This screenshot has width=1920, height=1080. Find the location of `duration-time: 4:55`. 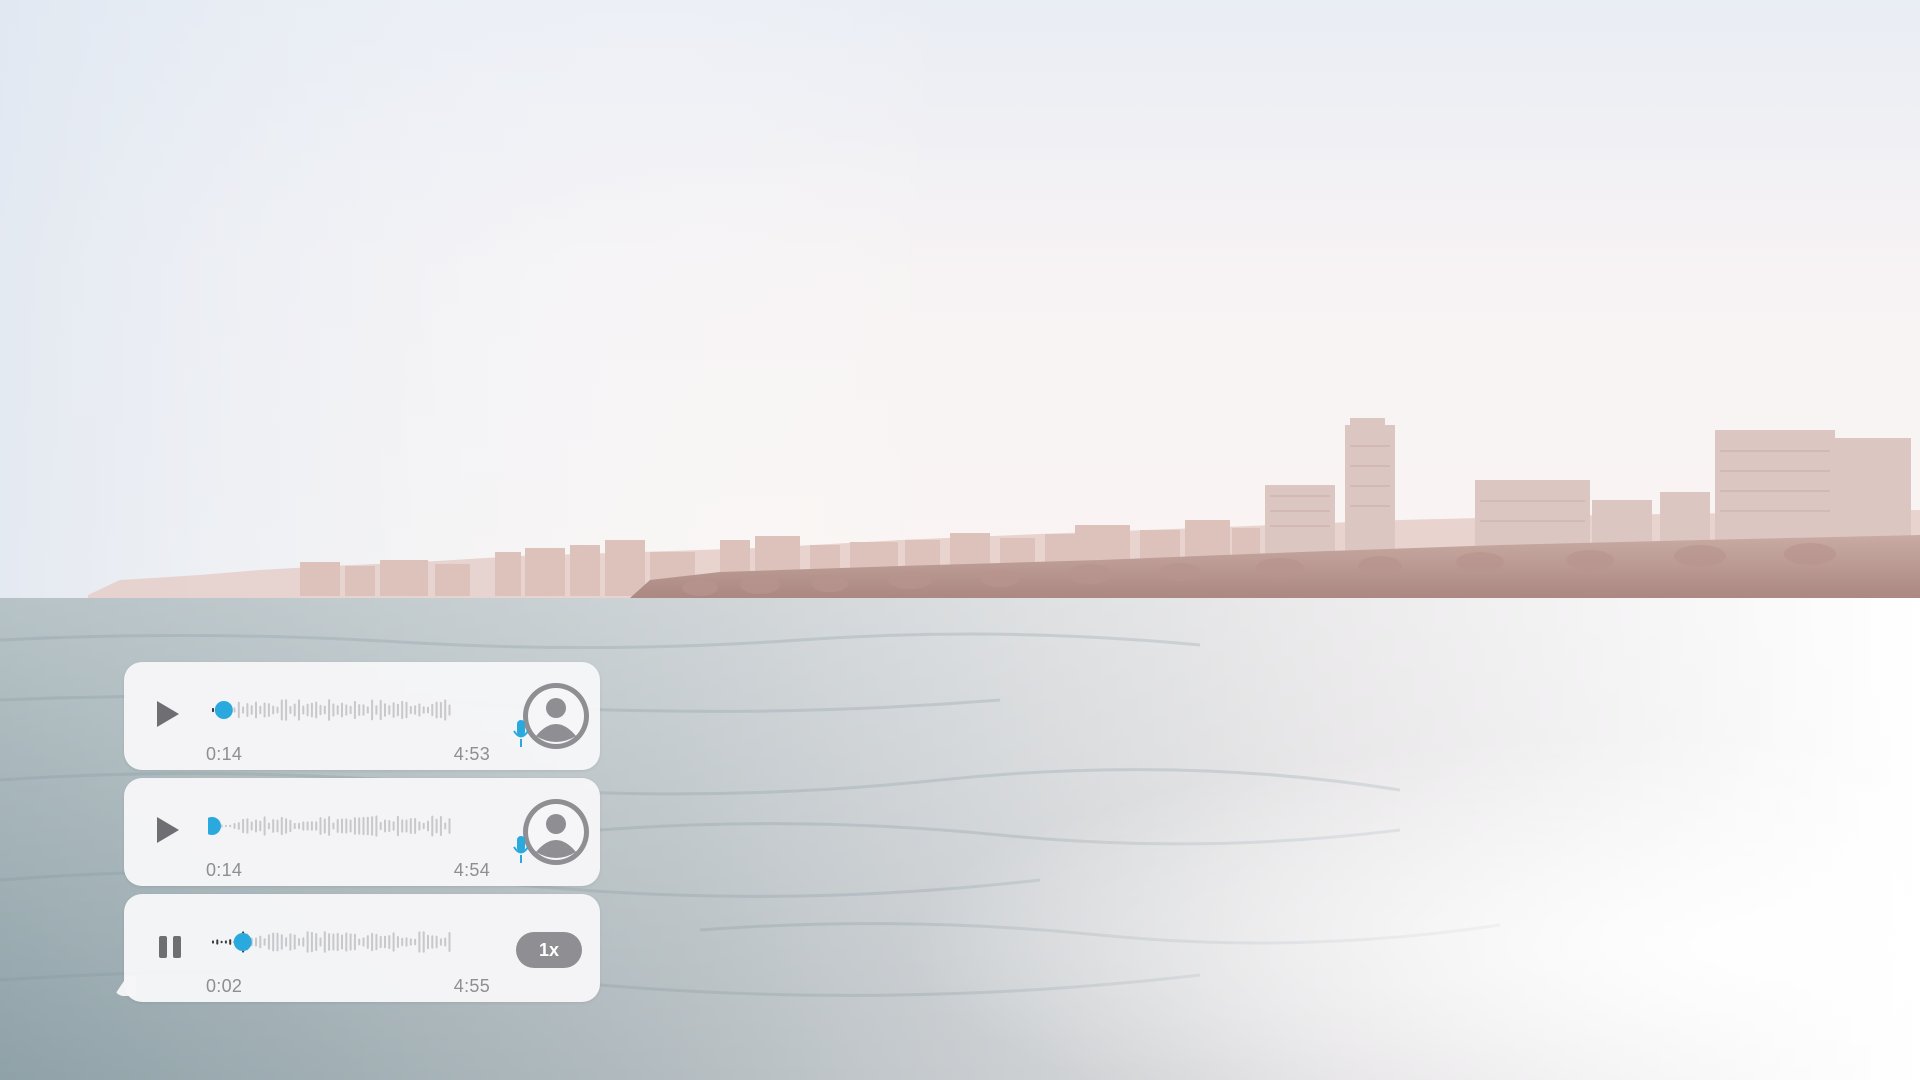

duration-time: 4:55 is located at coordinates (471, 986).